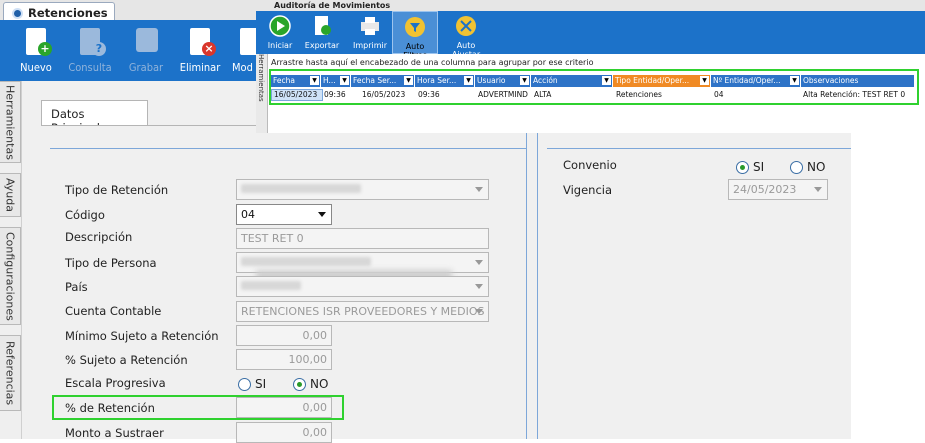  I want to click on cuenta-contable-select: RETENCIONES ISR PROVEEDORES Y MEDIOS, so click(362, 311).